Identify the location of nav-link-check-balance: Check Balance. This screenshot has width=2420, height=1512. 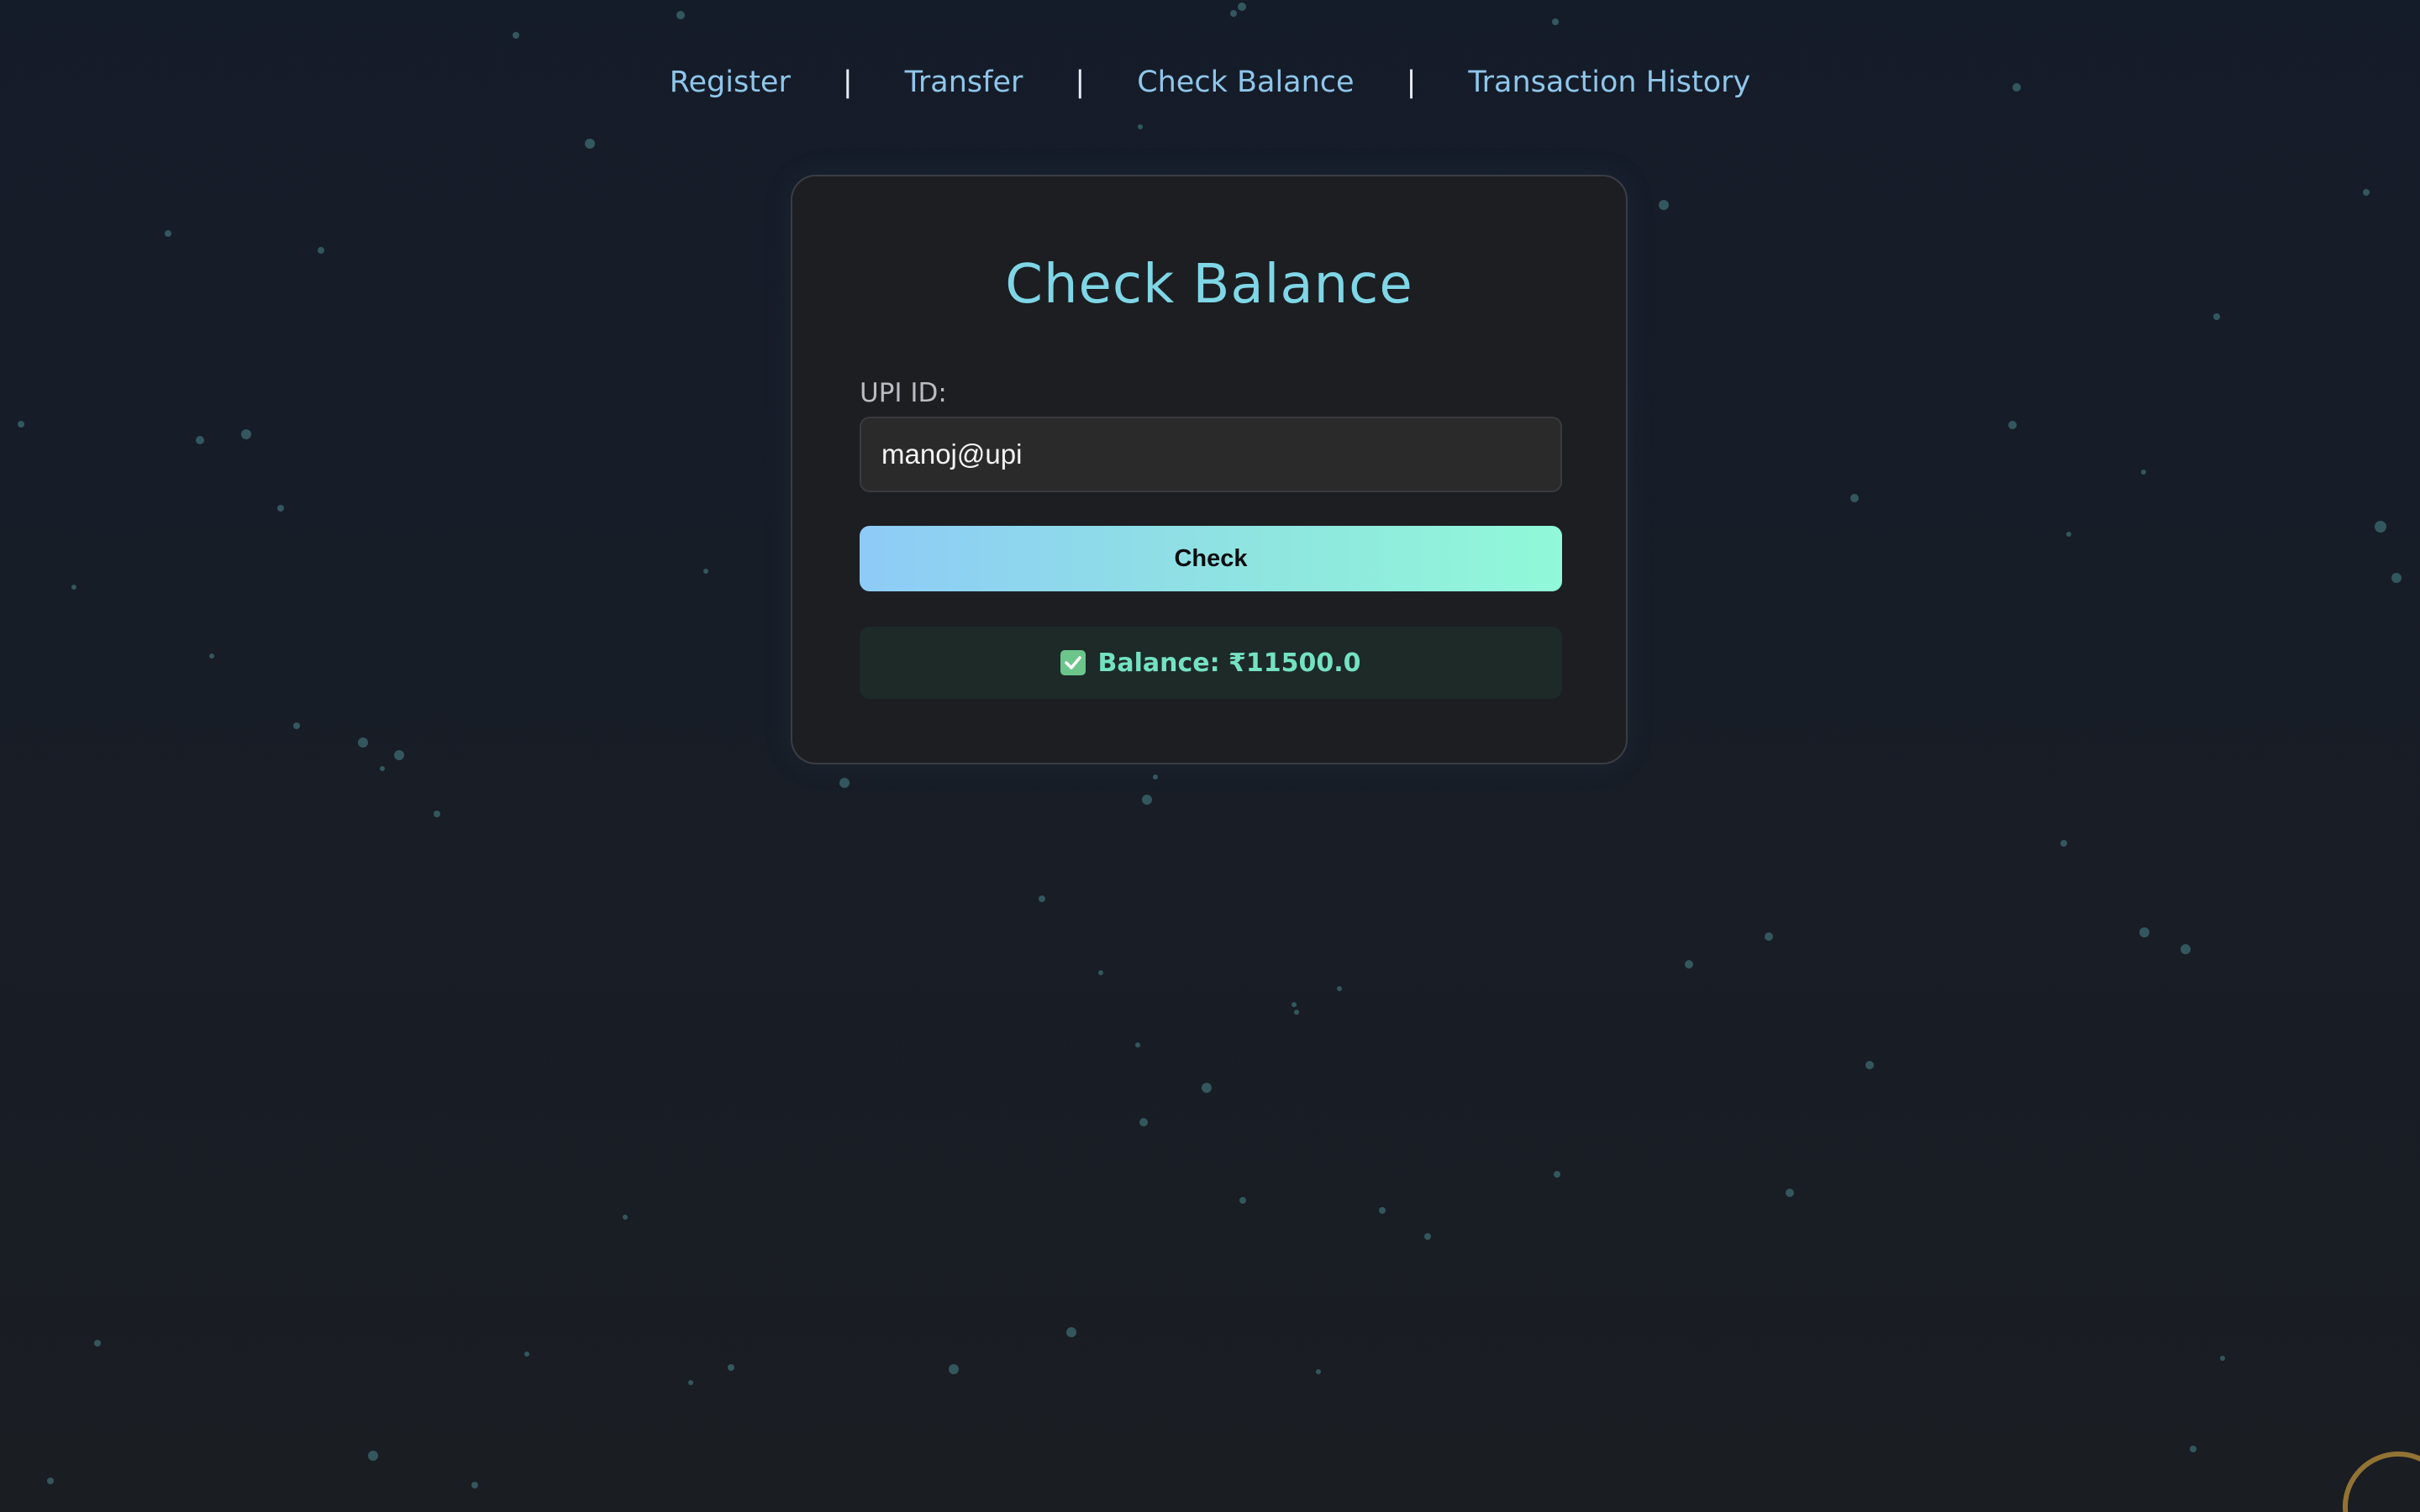
(1245, 82).